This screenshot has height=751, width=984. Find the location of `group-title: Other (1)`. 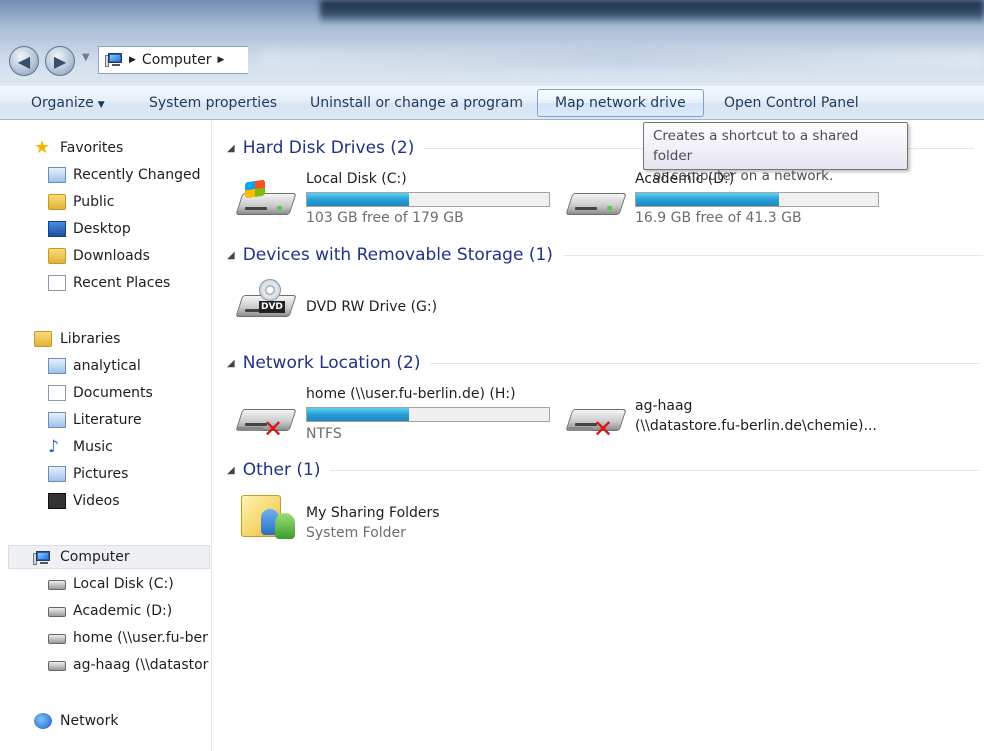

group-title: Other (1) is located at coordinates (281, 470).